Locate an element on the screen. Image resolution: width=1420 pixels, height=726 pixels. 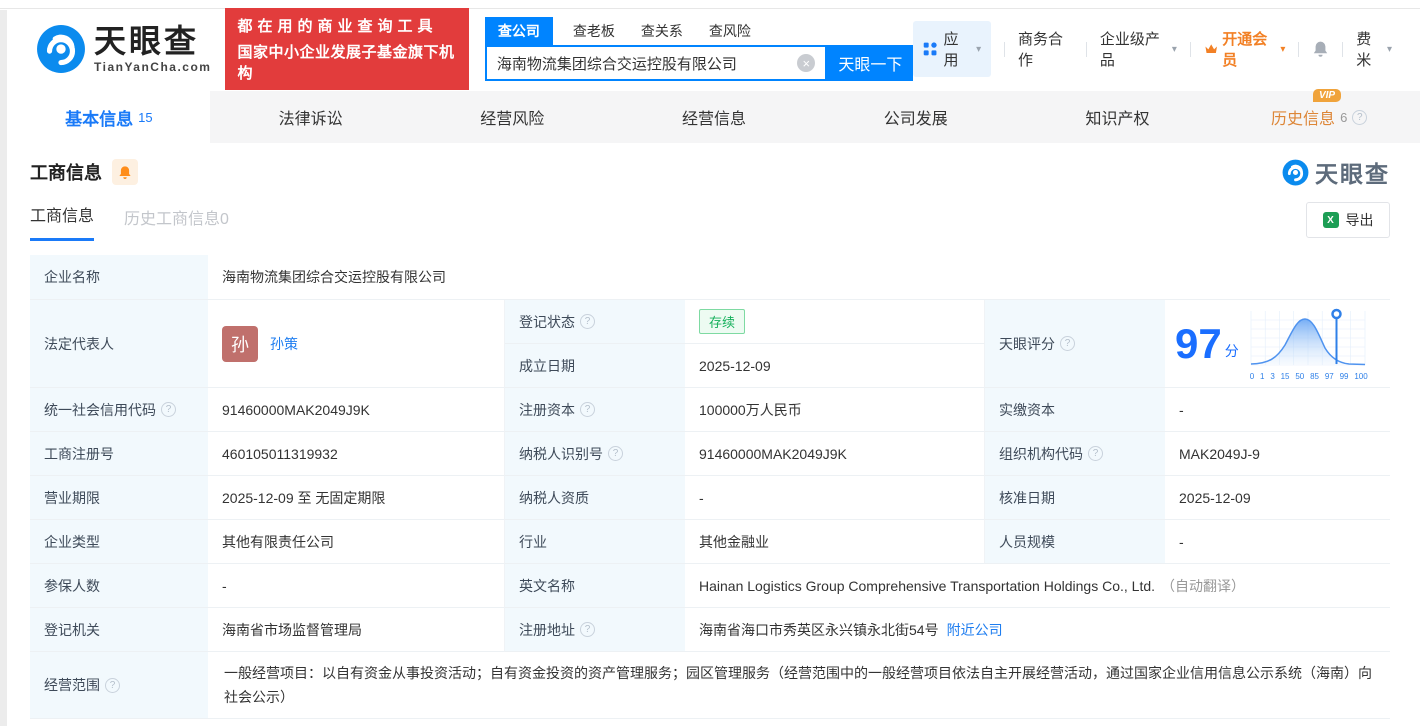
reg-status-help-icon: ? is located at coordinates (587, 321).